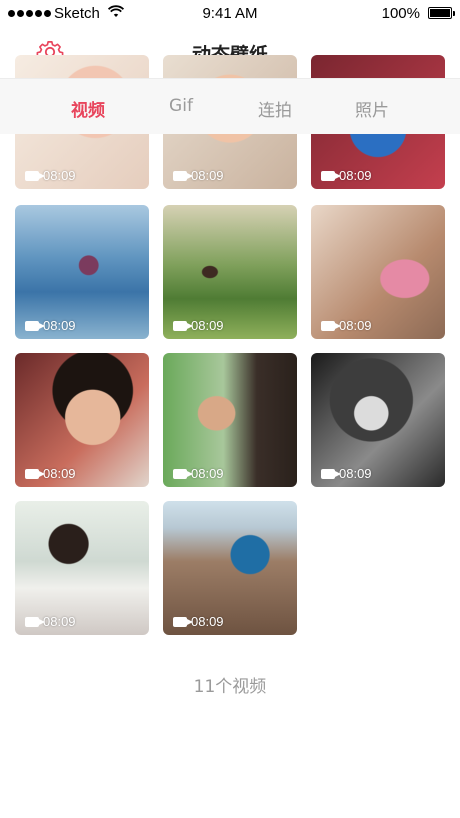 The image size is (460, 818). Describe the element at coordinates (230, 106) in the screenshot. I see `category-tabs: 视频 Gif 连拍 照片` at that location.